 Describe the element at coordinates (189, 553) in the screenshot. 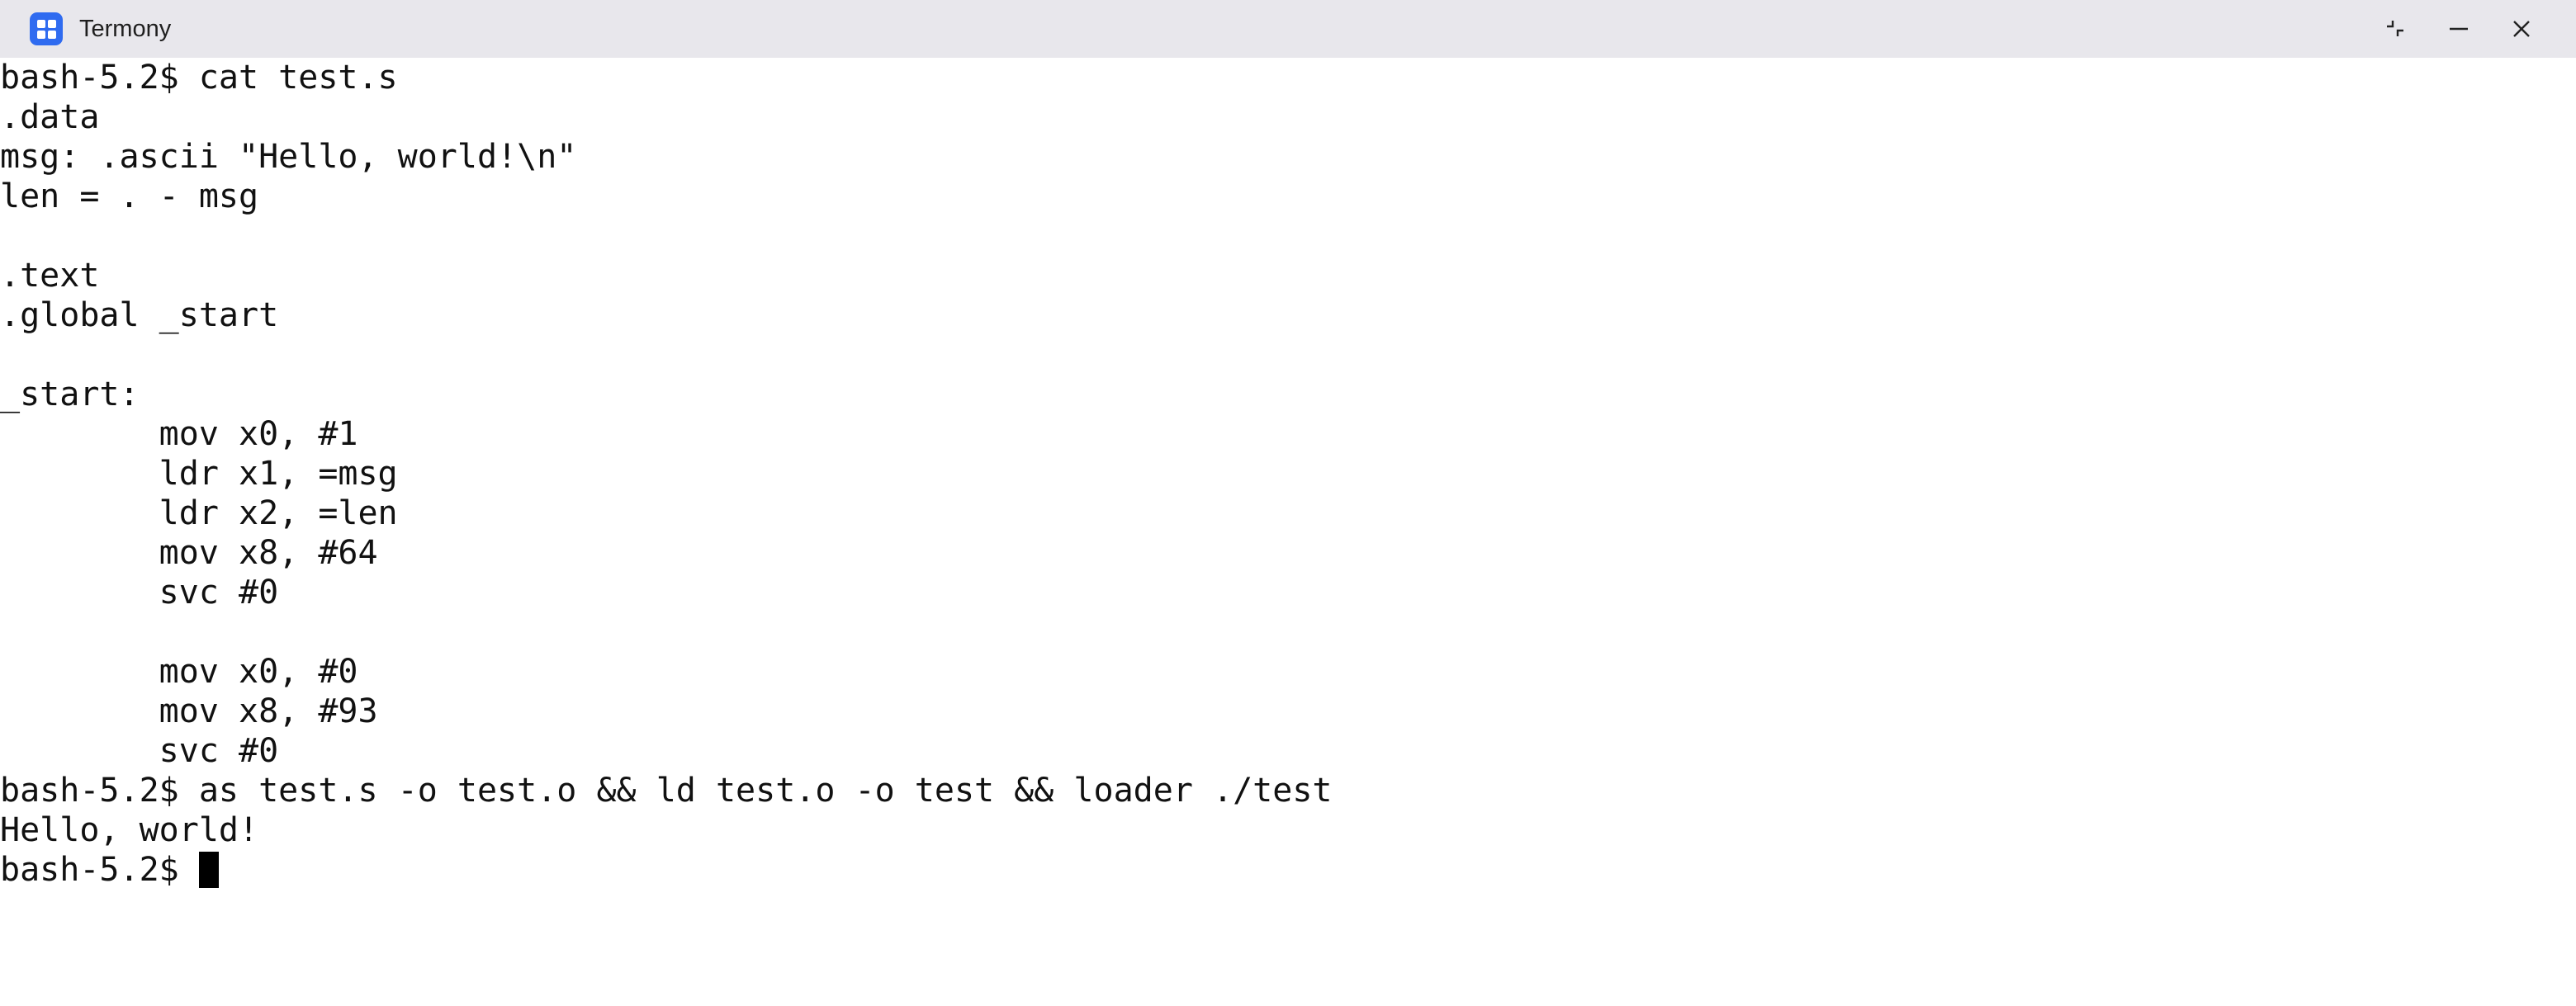

I see `terminal-line: mov x8, #64` at that location.